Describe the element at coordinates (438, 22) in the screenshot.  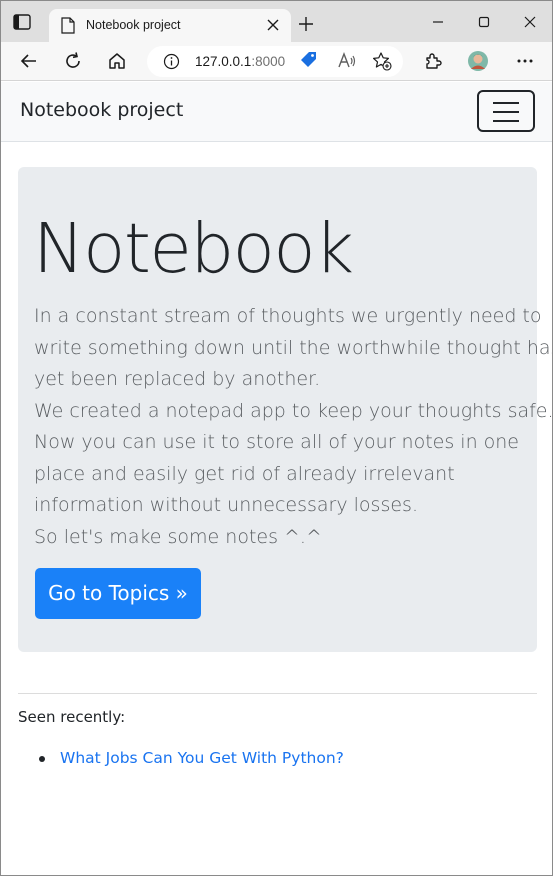
I see `minimize-icon` at that location.